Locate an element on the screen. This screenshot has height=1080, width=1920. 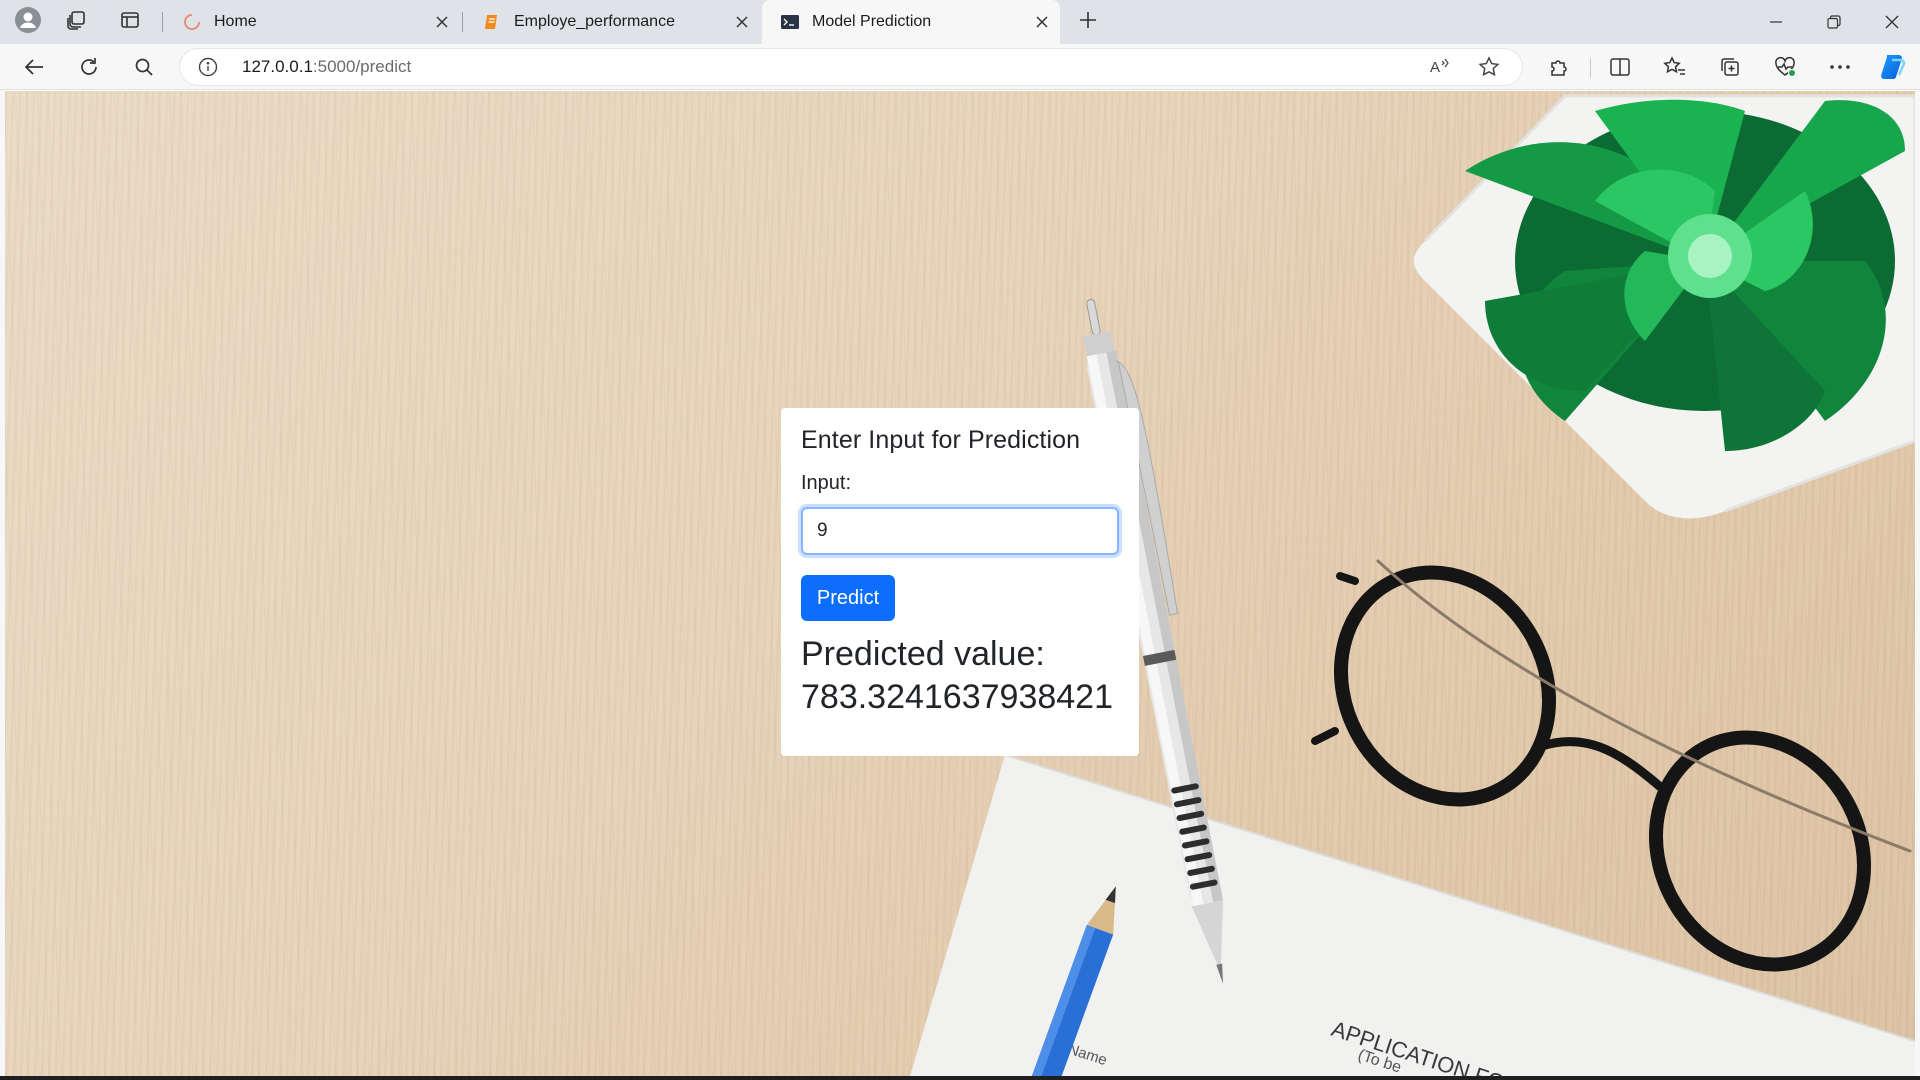
back-arrow-icon is located at coordinates (33, 67).